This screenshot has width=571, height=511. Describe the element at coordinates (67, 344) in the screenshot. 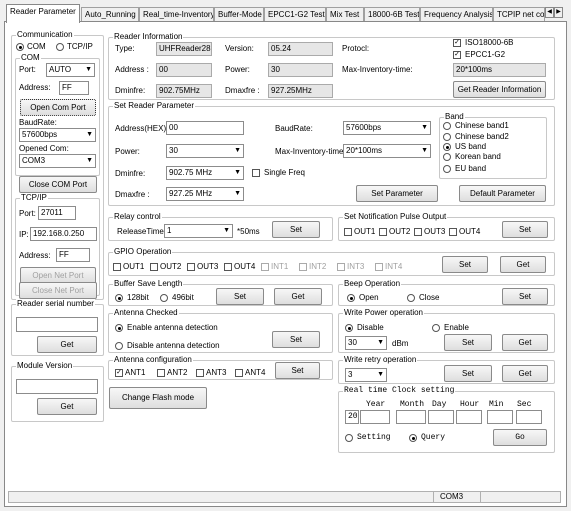

I see `serial-get-button: Get` at that location.